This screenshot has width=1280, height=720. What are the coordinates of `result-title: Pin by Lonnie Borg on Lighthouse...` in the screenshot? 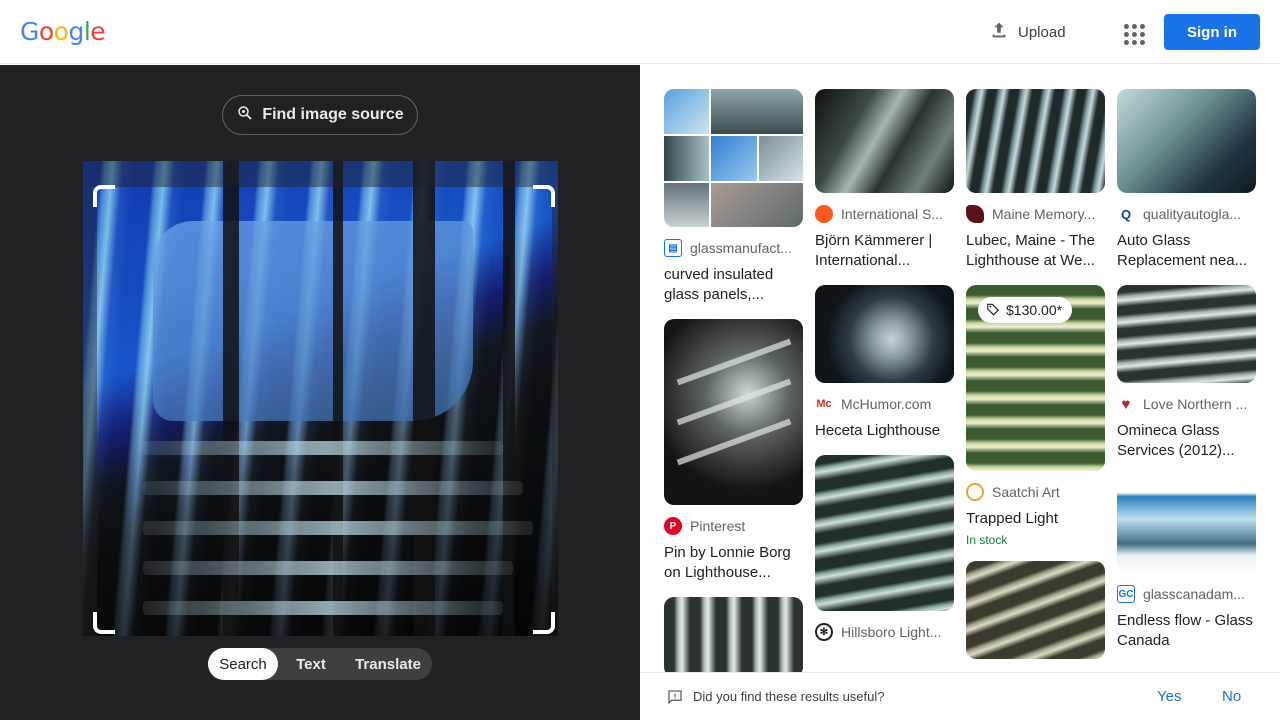 It's located at (727, 562).